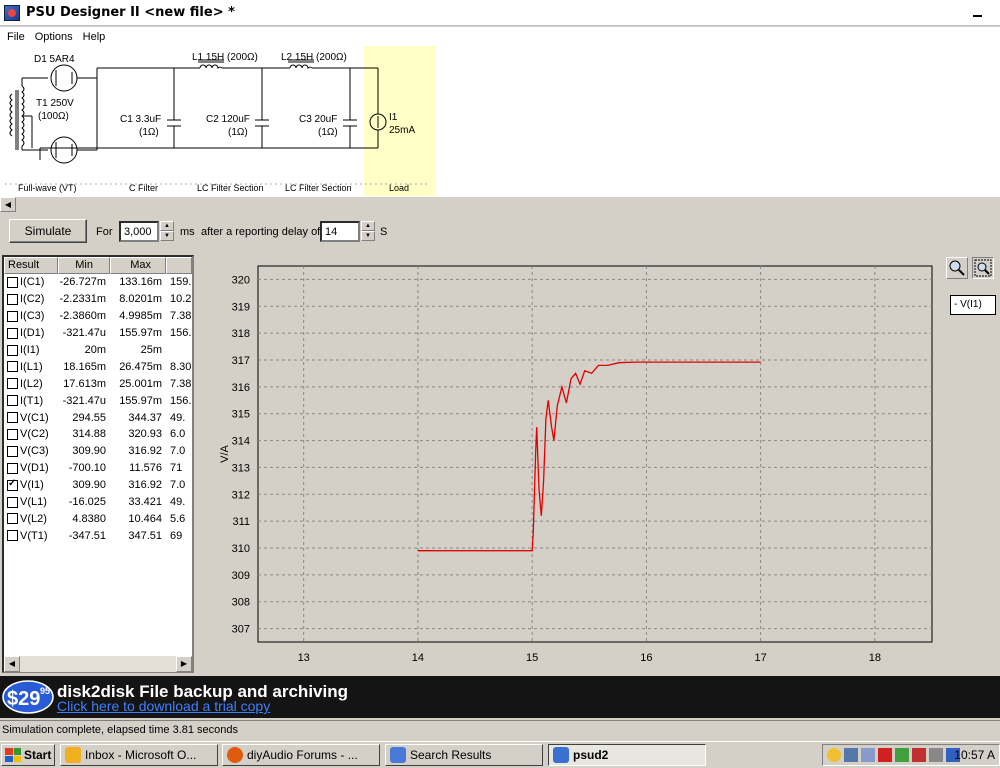  Describe the element at coordinates (98, 299) in the screenshot. I see `result-row: I(C2) -2.2331m 8.0201m 10.2` at that location.